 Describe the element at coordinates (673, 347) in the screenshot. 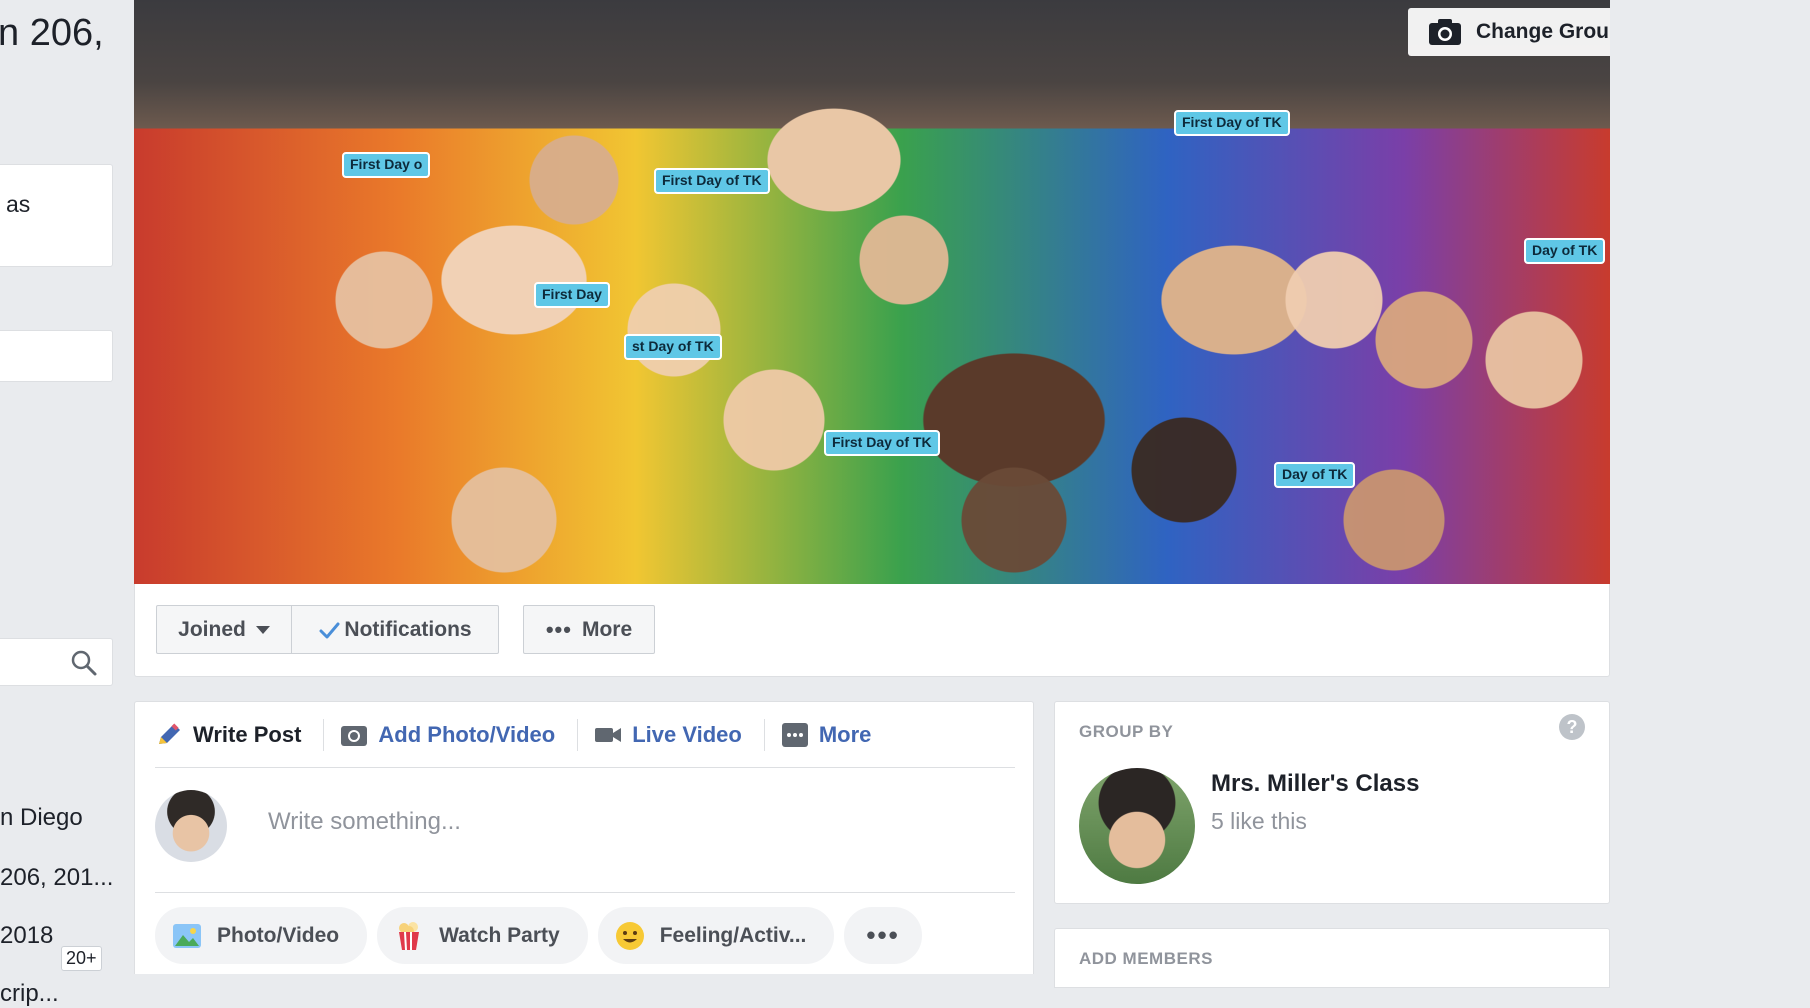

I see `cover-hat-label: st Day of TK` at that location.